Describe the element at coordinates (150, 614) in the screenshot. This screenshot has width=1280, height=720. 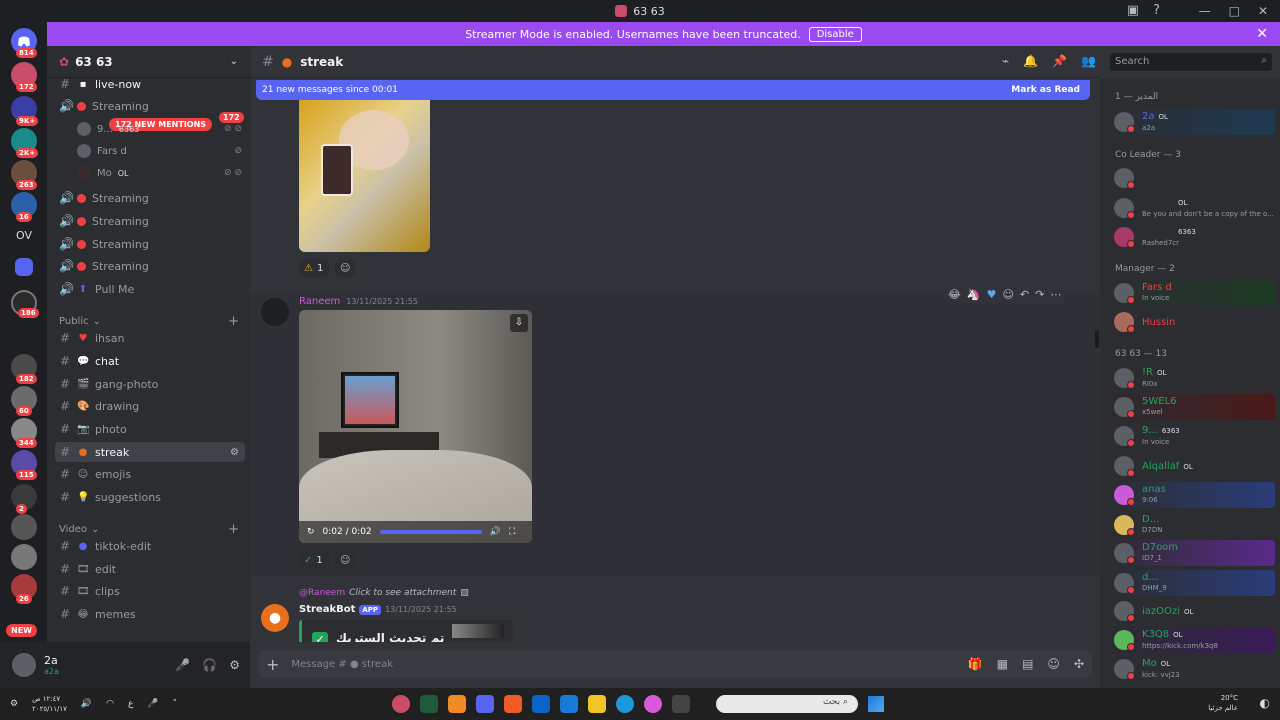
I see `channel-memes: # 😂 memes` at that location.